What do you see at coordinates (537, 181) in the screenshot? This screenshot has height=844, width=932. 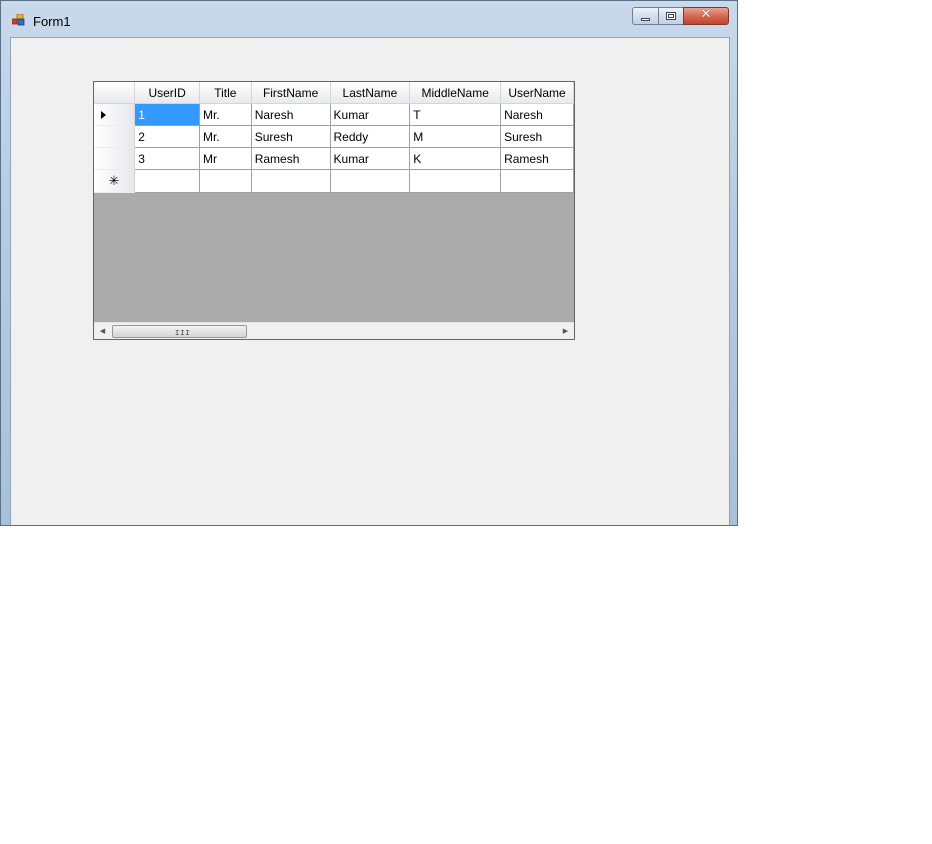 I see `cell-username` at bounding box center [537, 181].